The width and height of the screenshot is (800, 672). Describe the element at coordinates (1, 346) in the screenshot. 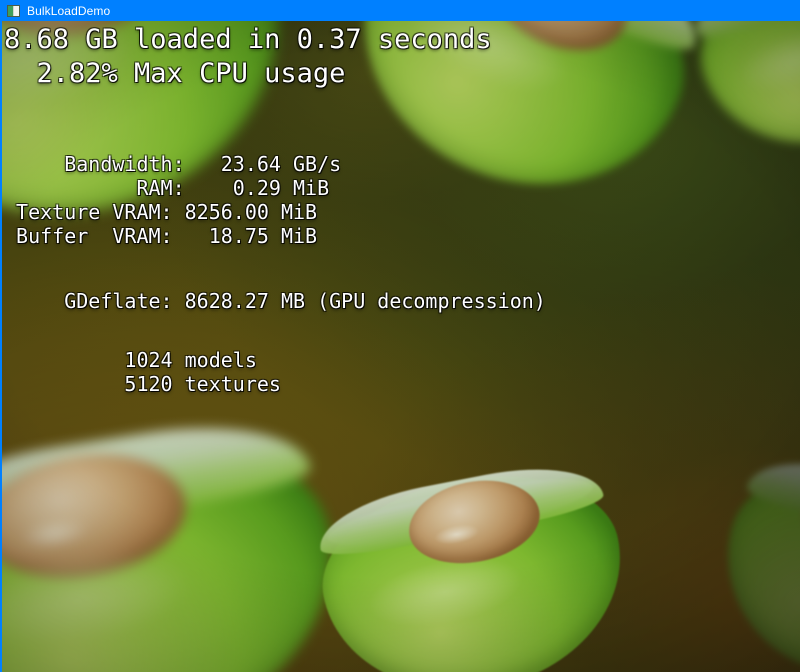

I see `window-left-border` at that location.